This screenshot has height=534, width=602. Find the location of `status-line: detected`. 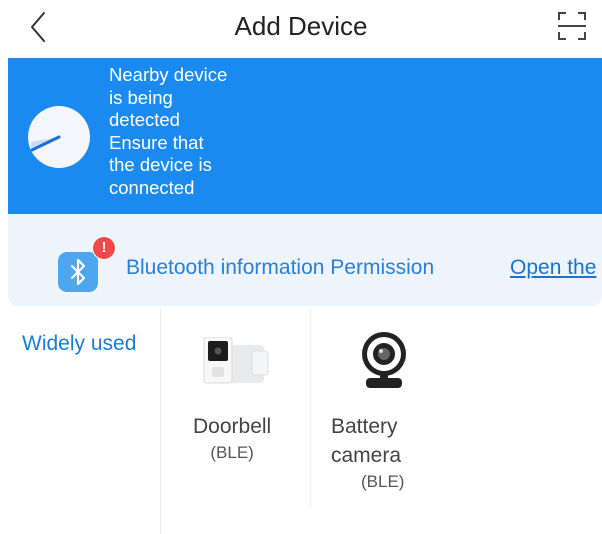

status-line: detected is located at coordinates (144, 119).